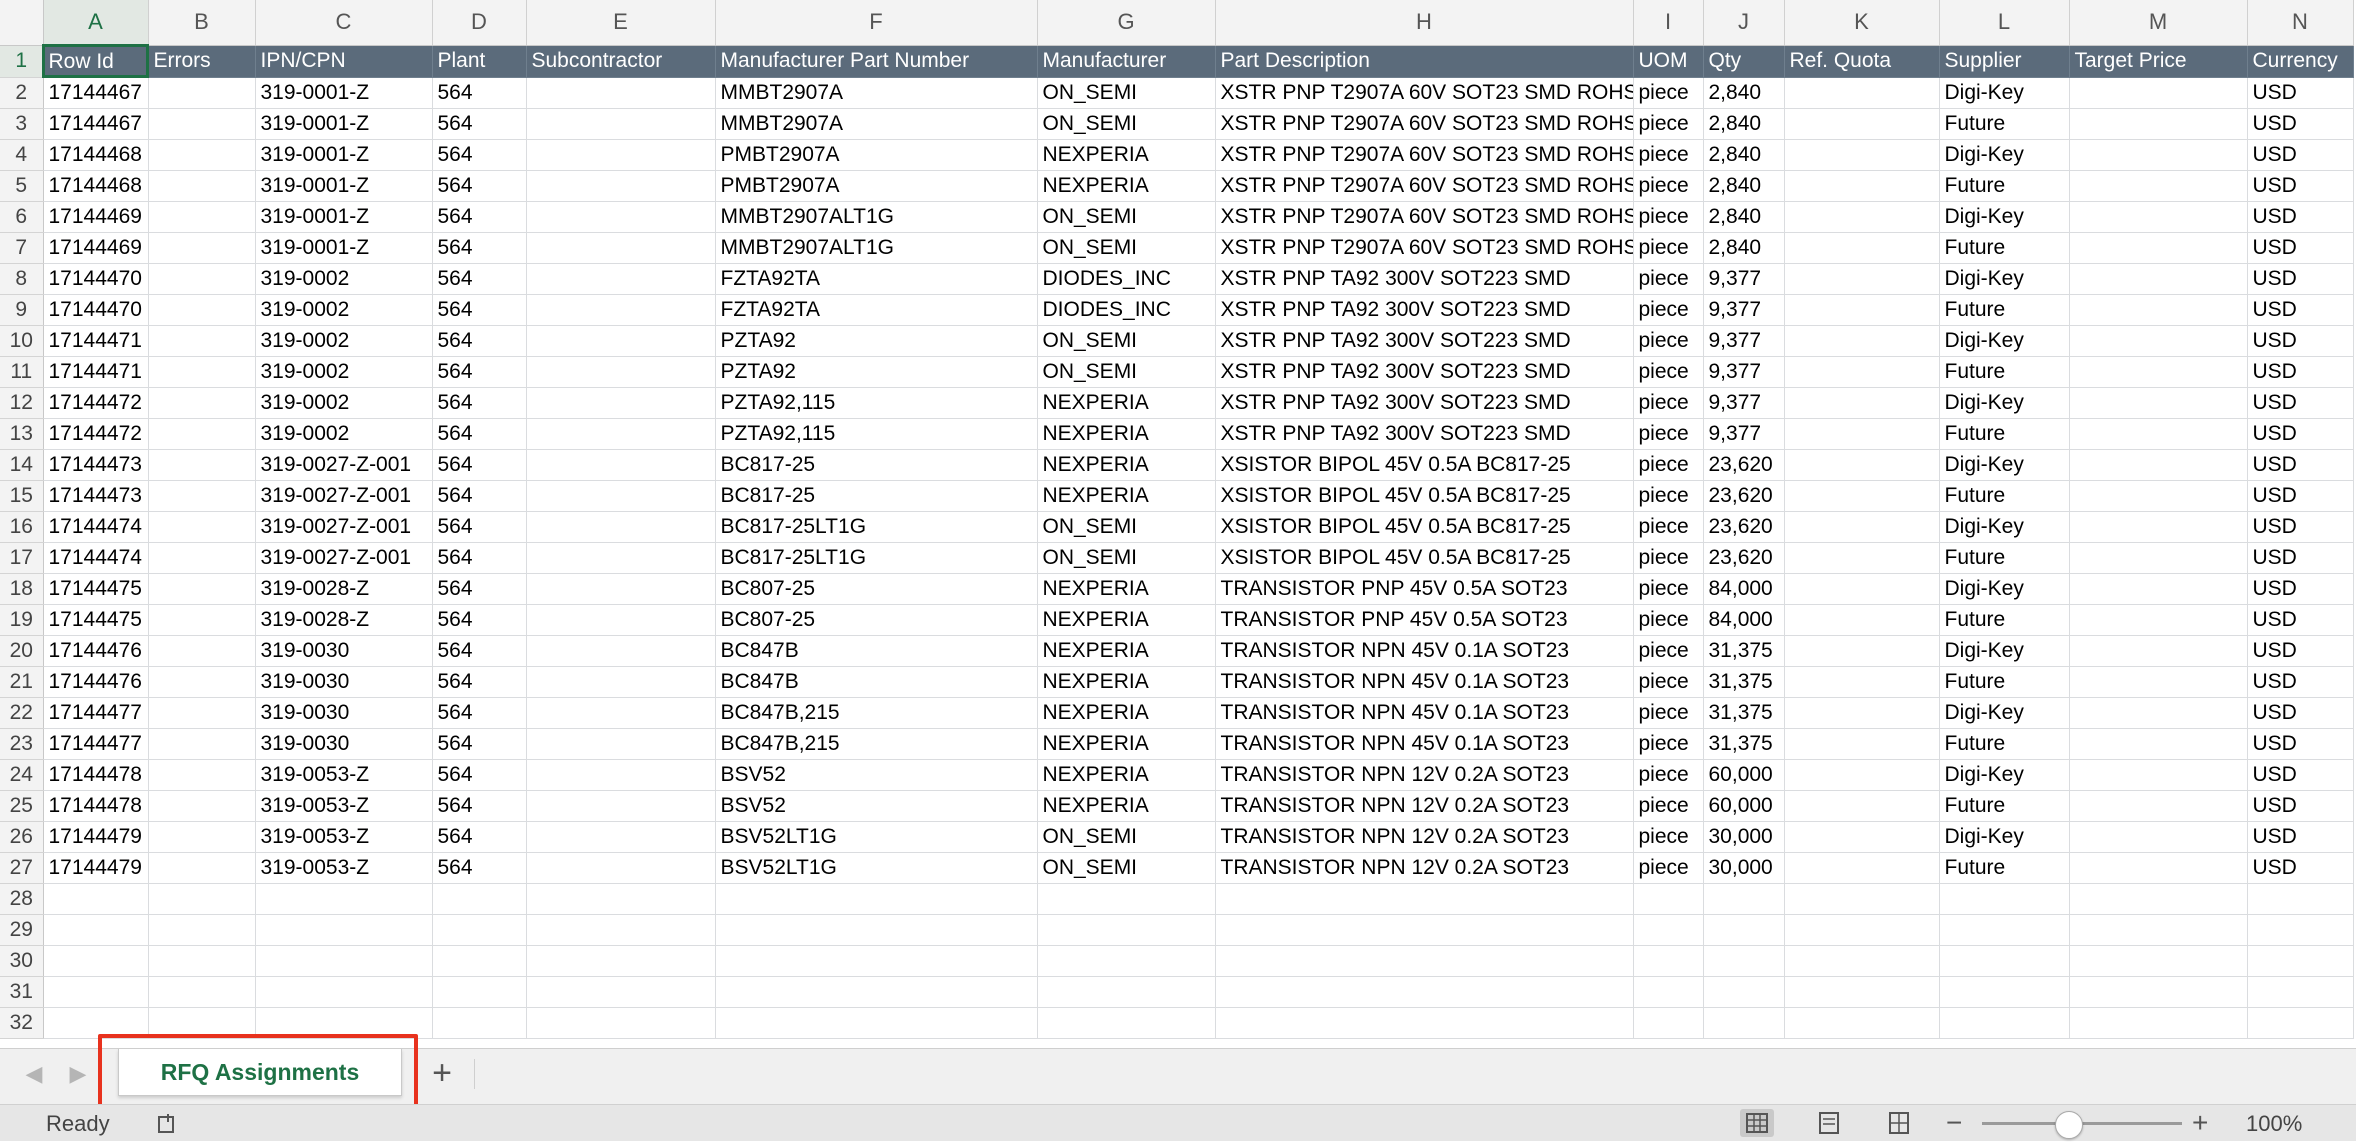 This screenshot has height=1143, width=2356. I want to click on column-header-n: N, so click(2300, 23).